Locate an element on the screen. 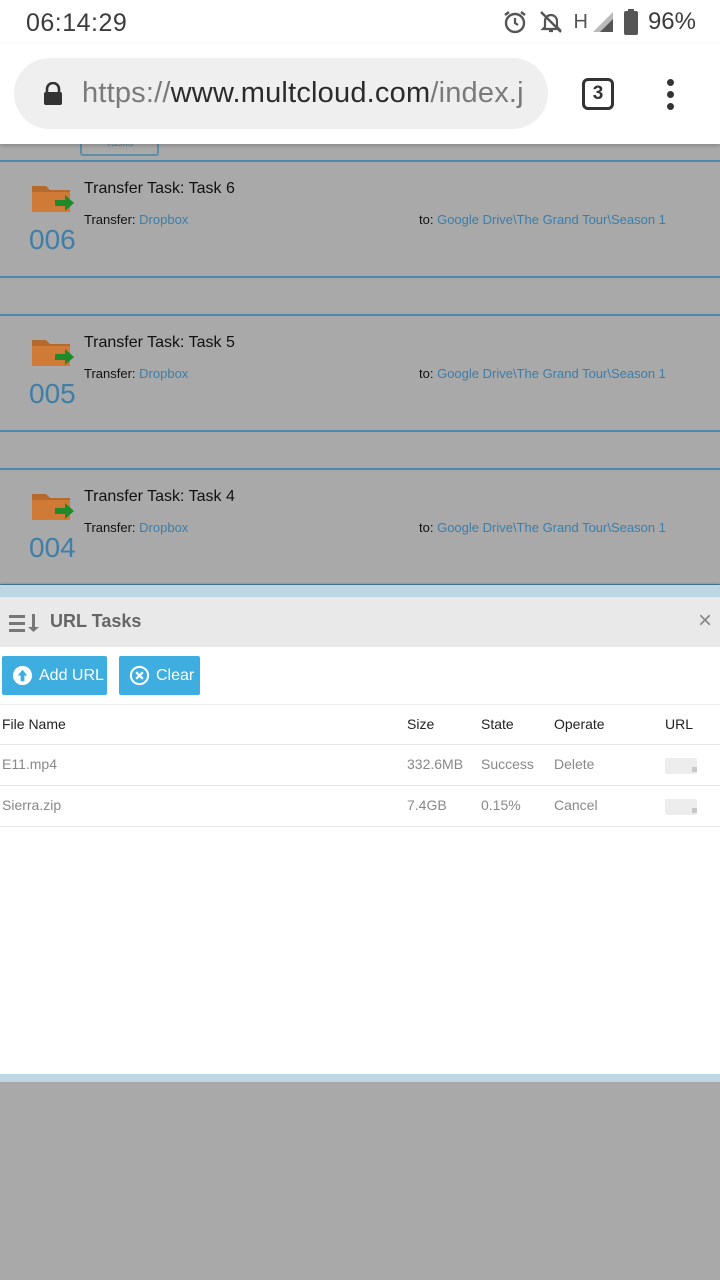 Image resolution: width=720 pixels, height=1280 pixels. col-url: URL is located at coordinates (679, 724).